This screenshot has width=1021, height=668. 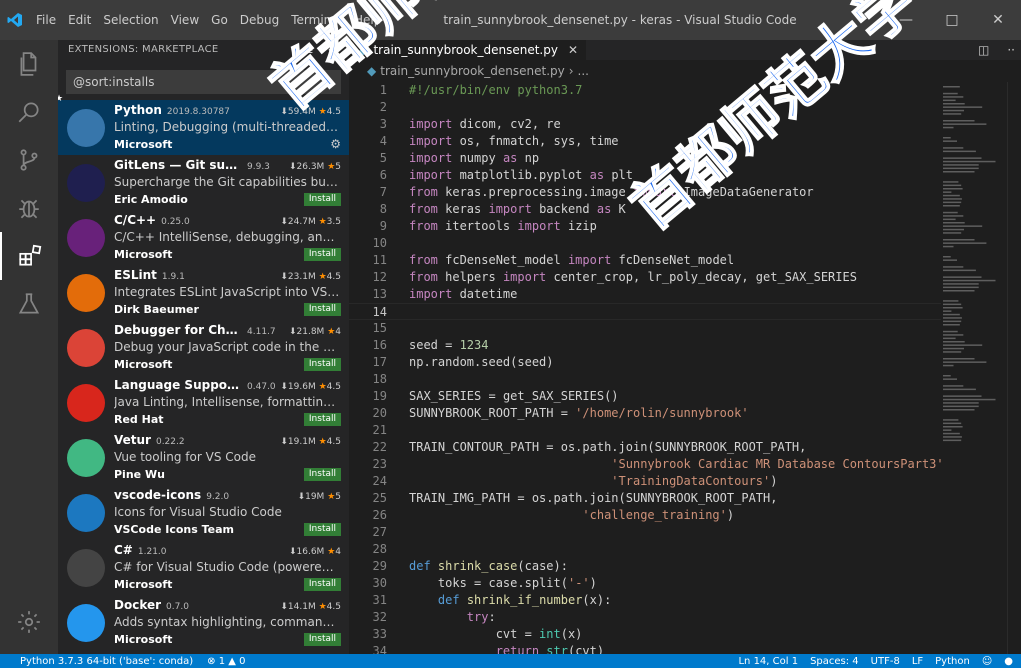 I want to click on source-control-icon, so click(x=29, y=160).